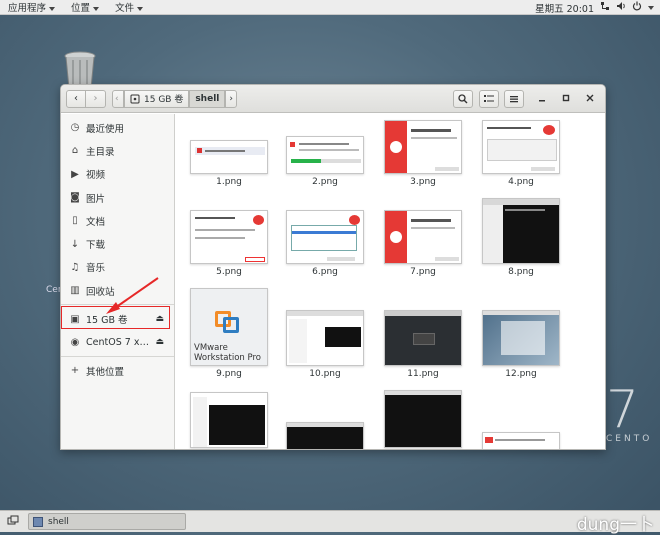 This screenshot has width=660, height=535. What do you see at coordinates (564, 8) in the screenshot?
I see `clock: 星期五 20:01` at bounding box center [564, 8].